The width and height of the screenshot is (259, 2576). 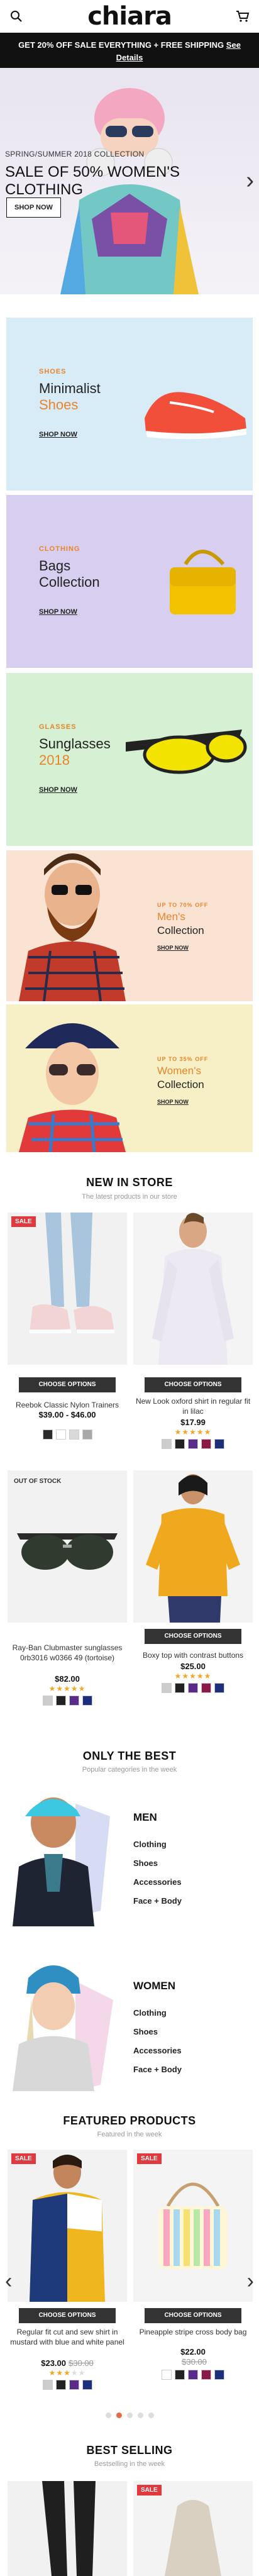 What do you see at coordinates (129, 759) in the screenshot?
I see `banner-sunglasses: GLASSES Sunglasses 2018 SHOP NOW` at bounding box center [129, 759].